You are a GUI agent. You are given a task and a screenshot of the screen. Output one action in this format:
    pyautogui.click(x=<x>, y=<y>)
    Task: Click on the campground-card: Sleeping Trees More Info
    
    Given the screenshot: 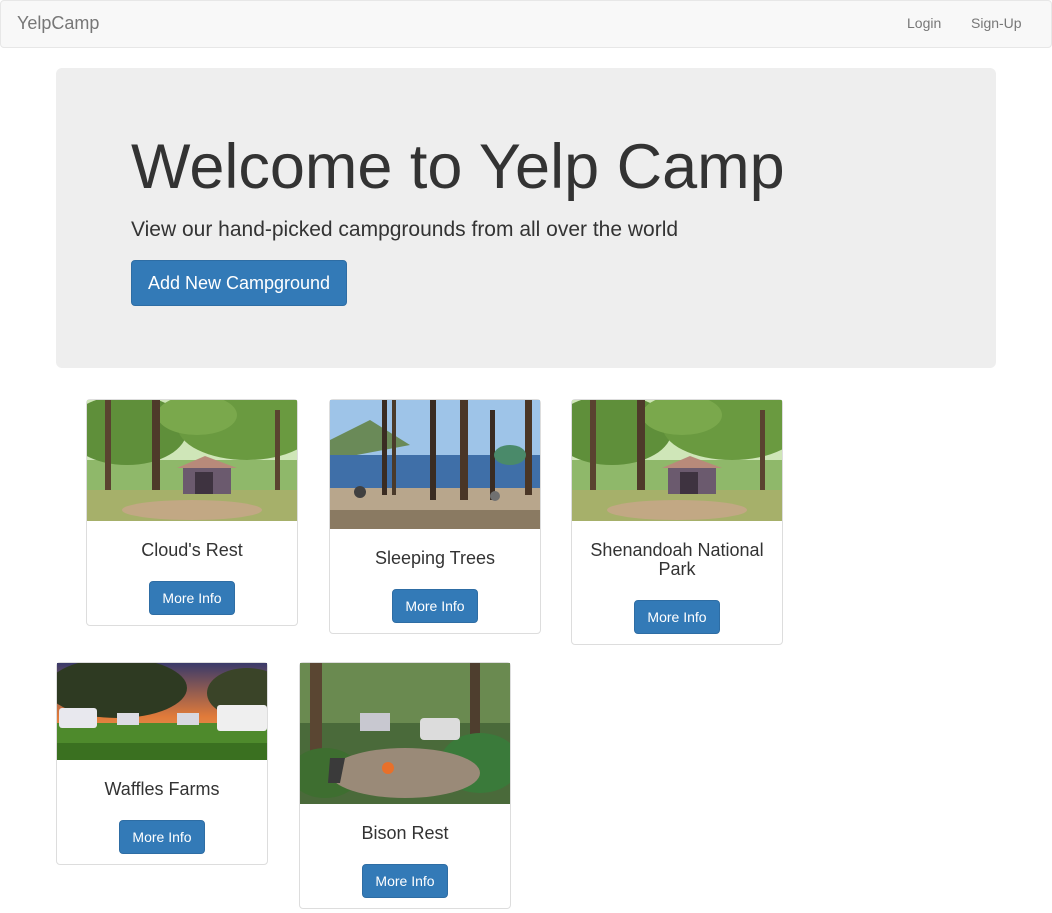 What is the action you would take?
    pyautogui.click(x=435, y=516)
    